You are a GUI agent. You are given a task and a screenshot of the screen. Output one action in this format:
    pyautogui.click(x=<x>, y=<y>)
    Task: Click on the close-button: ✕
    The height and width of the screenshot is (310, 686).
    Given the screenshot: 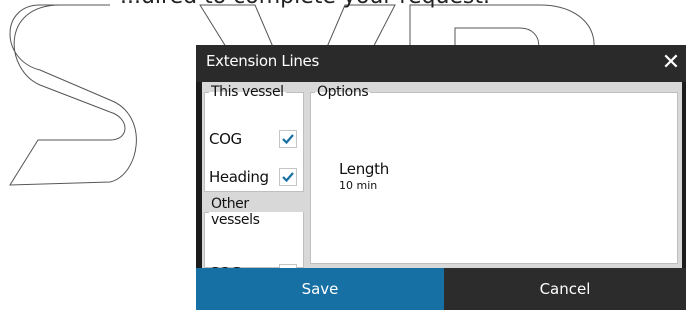 What is the action you would take?
    pyautogui.click(x=671, y=63)
    